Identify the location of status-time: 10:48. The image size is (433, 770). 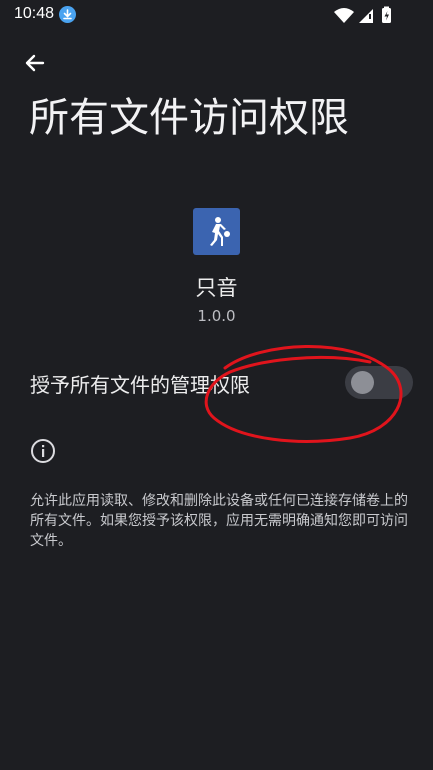
(34, 13).